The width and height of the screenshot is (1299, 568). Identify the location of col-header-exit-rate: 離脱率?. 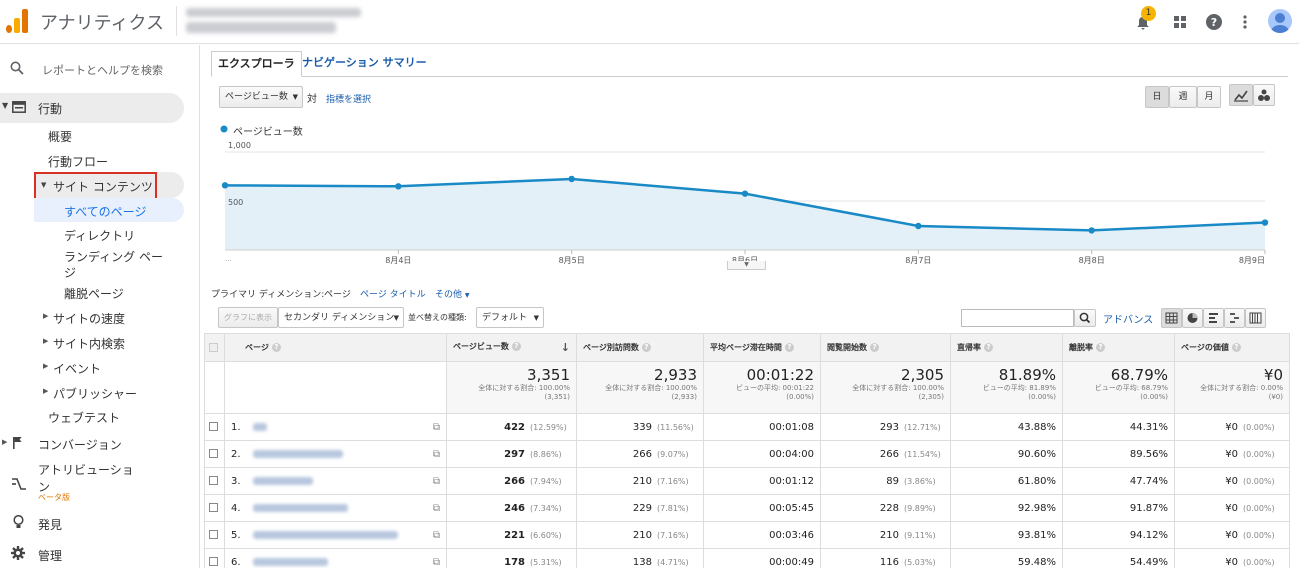
(1118, 347).